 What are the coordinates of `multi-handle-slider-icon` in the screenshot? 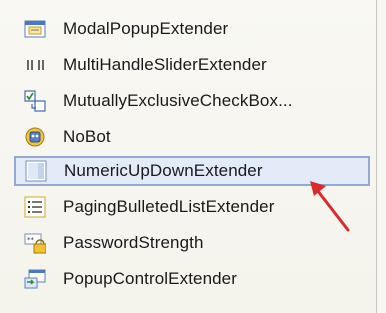 It's located at (35, 65).